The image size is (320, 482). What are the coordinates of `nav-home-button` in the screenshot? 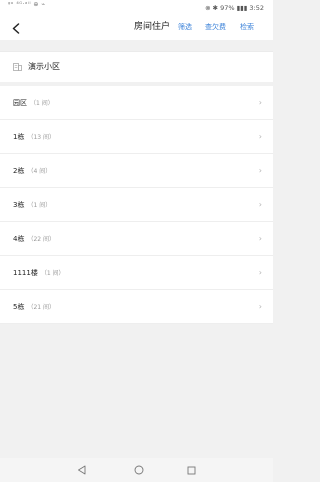 It's located at (139, 470).